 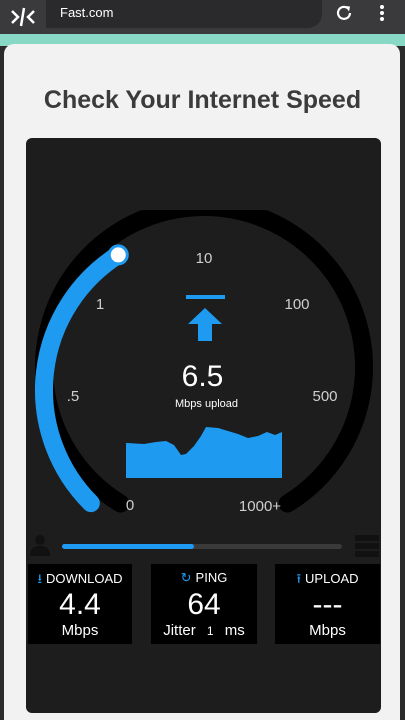 I want to click on upload-stat-unit: Mbps, so click(x=327, y=630).